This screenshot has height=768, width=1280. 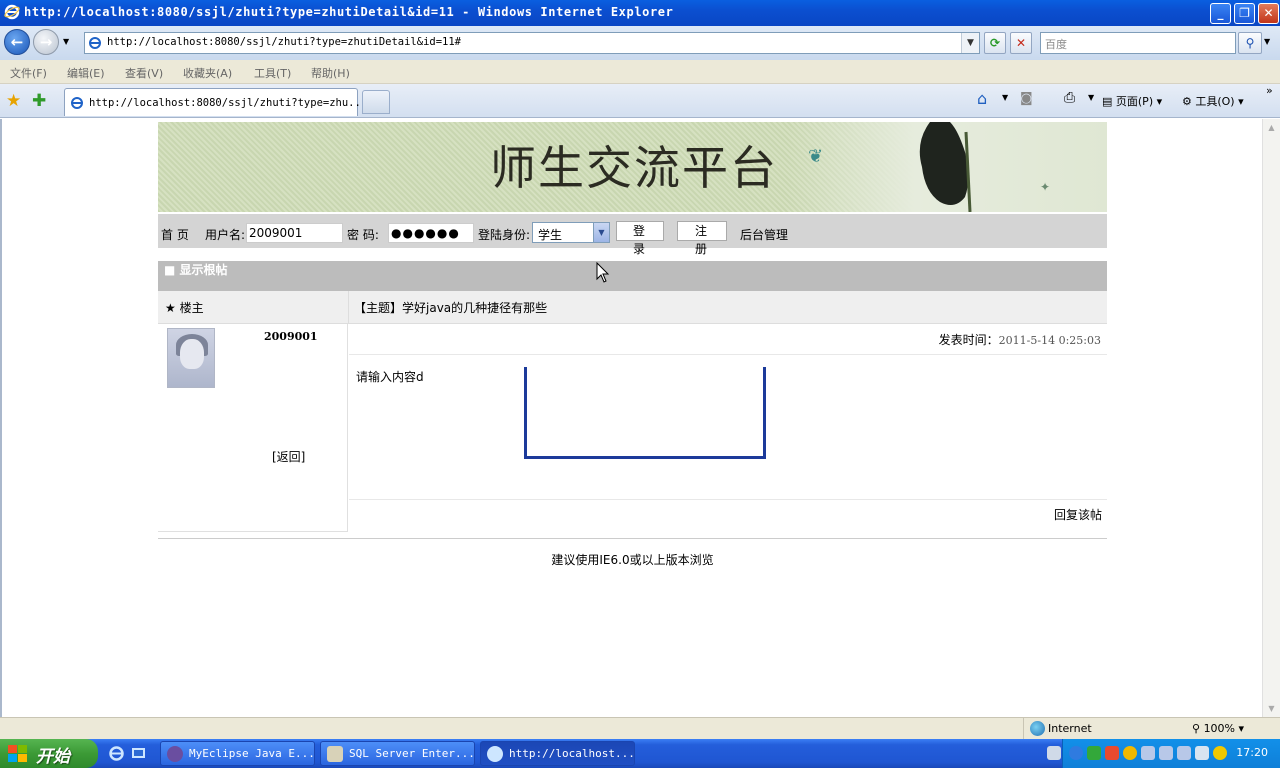 I want to click on status-bar: Internet ⚲ 100% ▾, so click(x=640, y=728).